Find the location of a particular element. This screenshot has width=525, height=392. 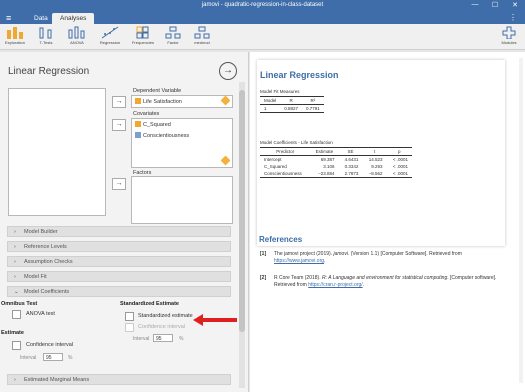

anova-test-checkbox is located at coordinates (16, 314).